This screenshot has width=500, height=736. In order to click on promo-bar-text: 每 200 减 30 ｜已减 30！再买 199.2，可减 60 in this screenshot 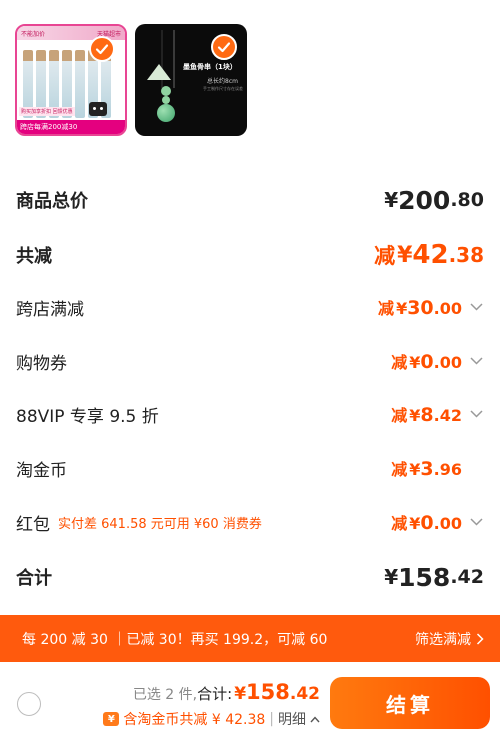, I will do `click(175, 639)`.